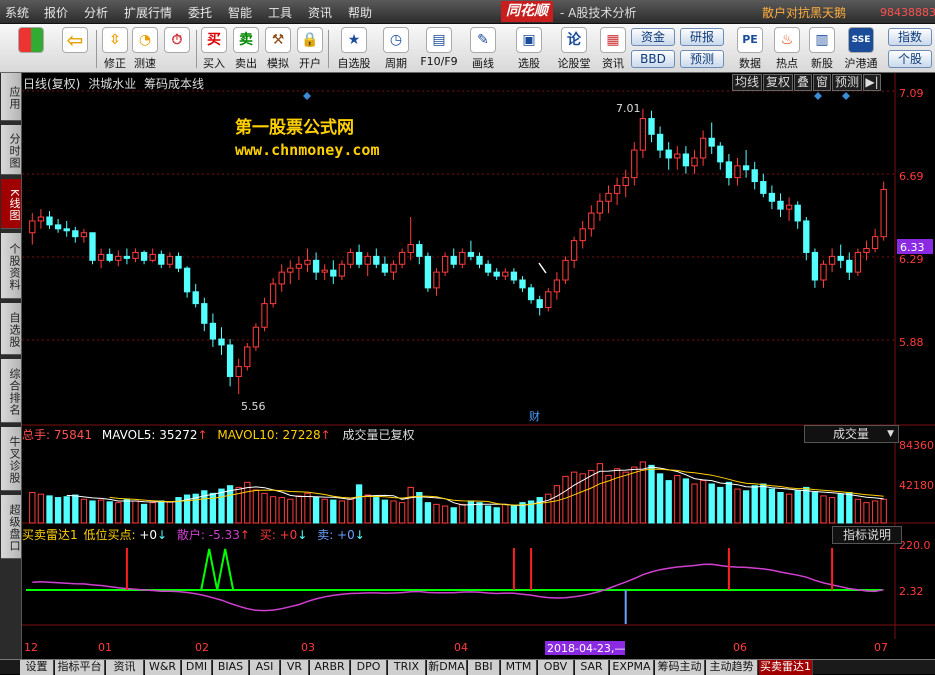  Describe the element at coordinates (163, 667) in the screenshot. I see `bottom-tab: W&R` at that location.